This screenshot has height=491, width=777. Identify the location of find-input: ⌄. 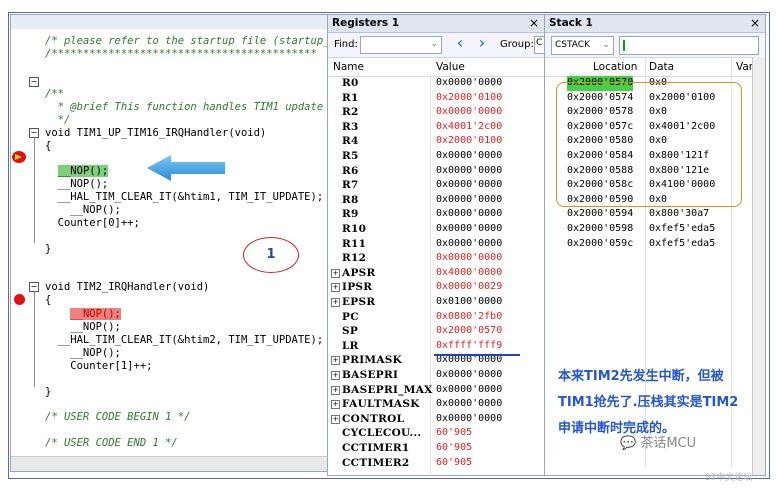
(401, 45).